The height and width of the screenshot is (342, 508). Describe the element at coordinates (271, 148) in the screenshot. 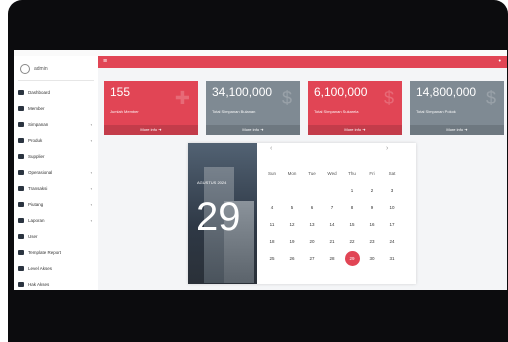

I see `prev-month-icon: ‹` at that location.